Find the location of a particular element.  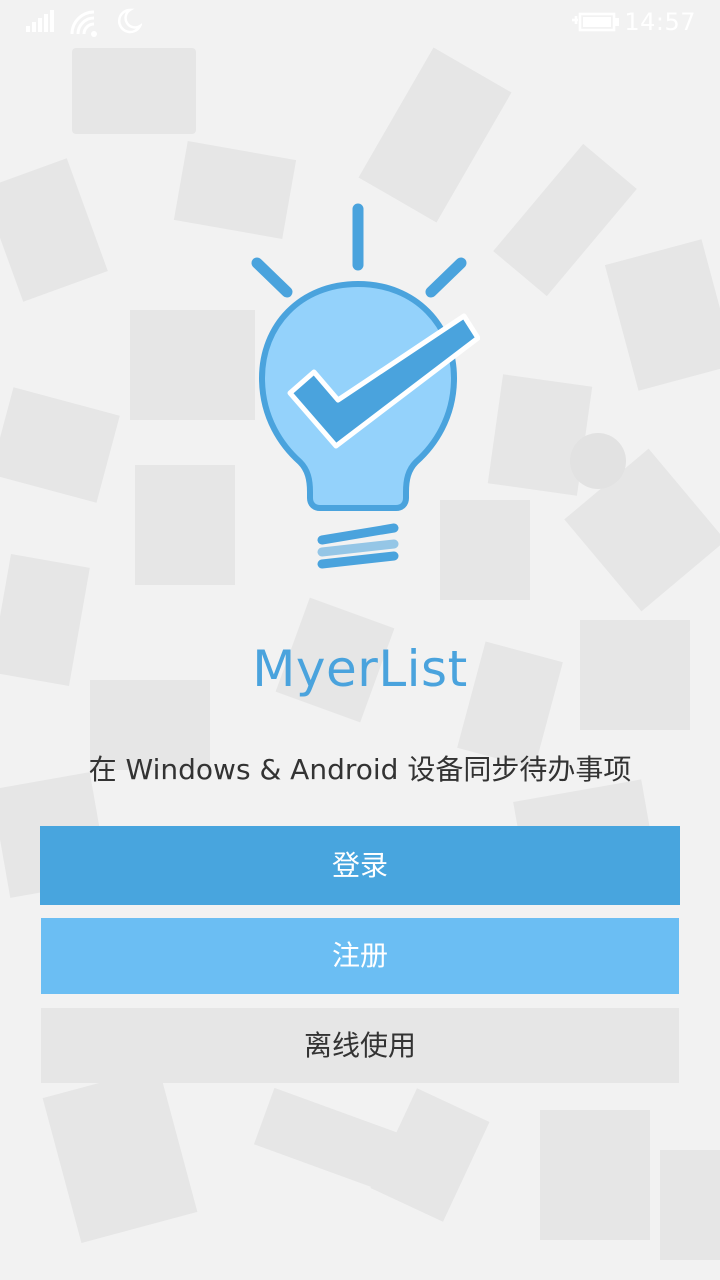

register-button: 注册 is located at coordinates (360, 956).